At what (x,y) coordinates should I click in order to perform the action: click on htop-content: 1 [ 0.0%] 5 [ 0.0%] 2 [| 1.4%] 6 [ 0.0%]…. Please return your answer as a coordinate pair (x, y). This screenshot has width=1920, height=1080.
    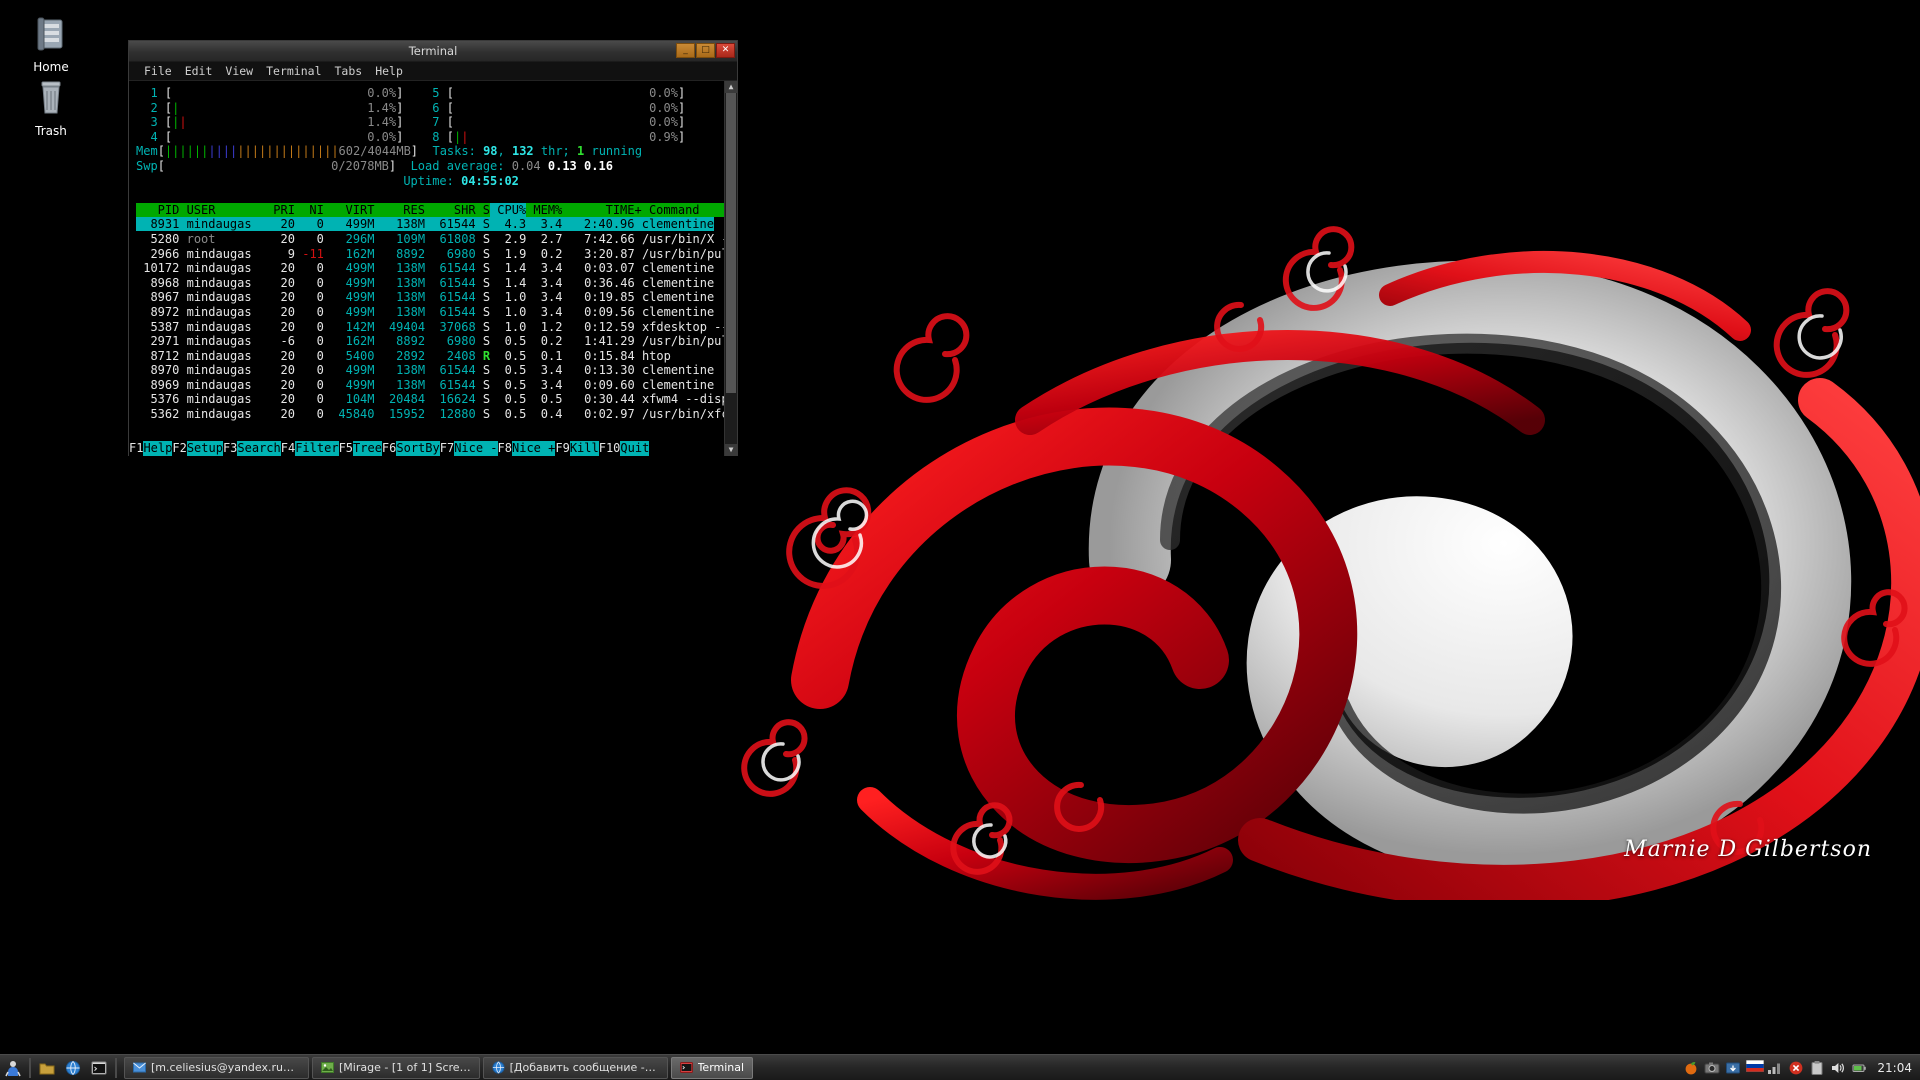
    Looking at the image, I should click on (436, 254).